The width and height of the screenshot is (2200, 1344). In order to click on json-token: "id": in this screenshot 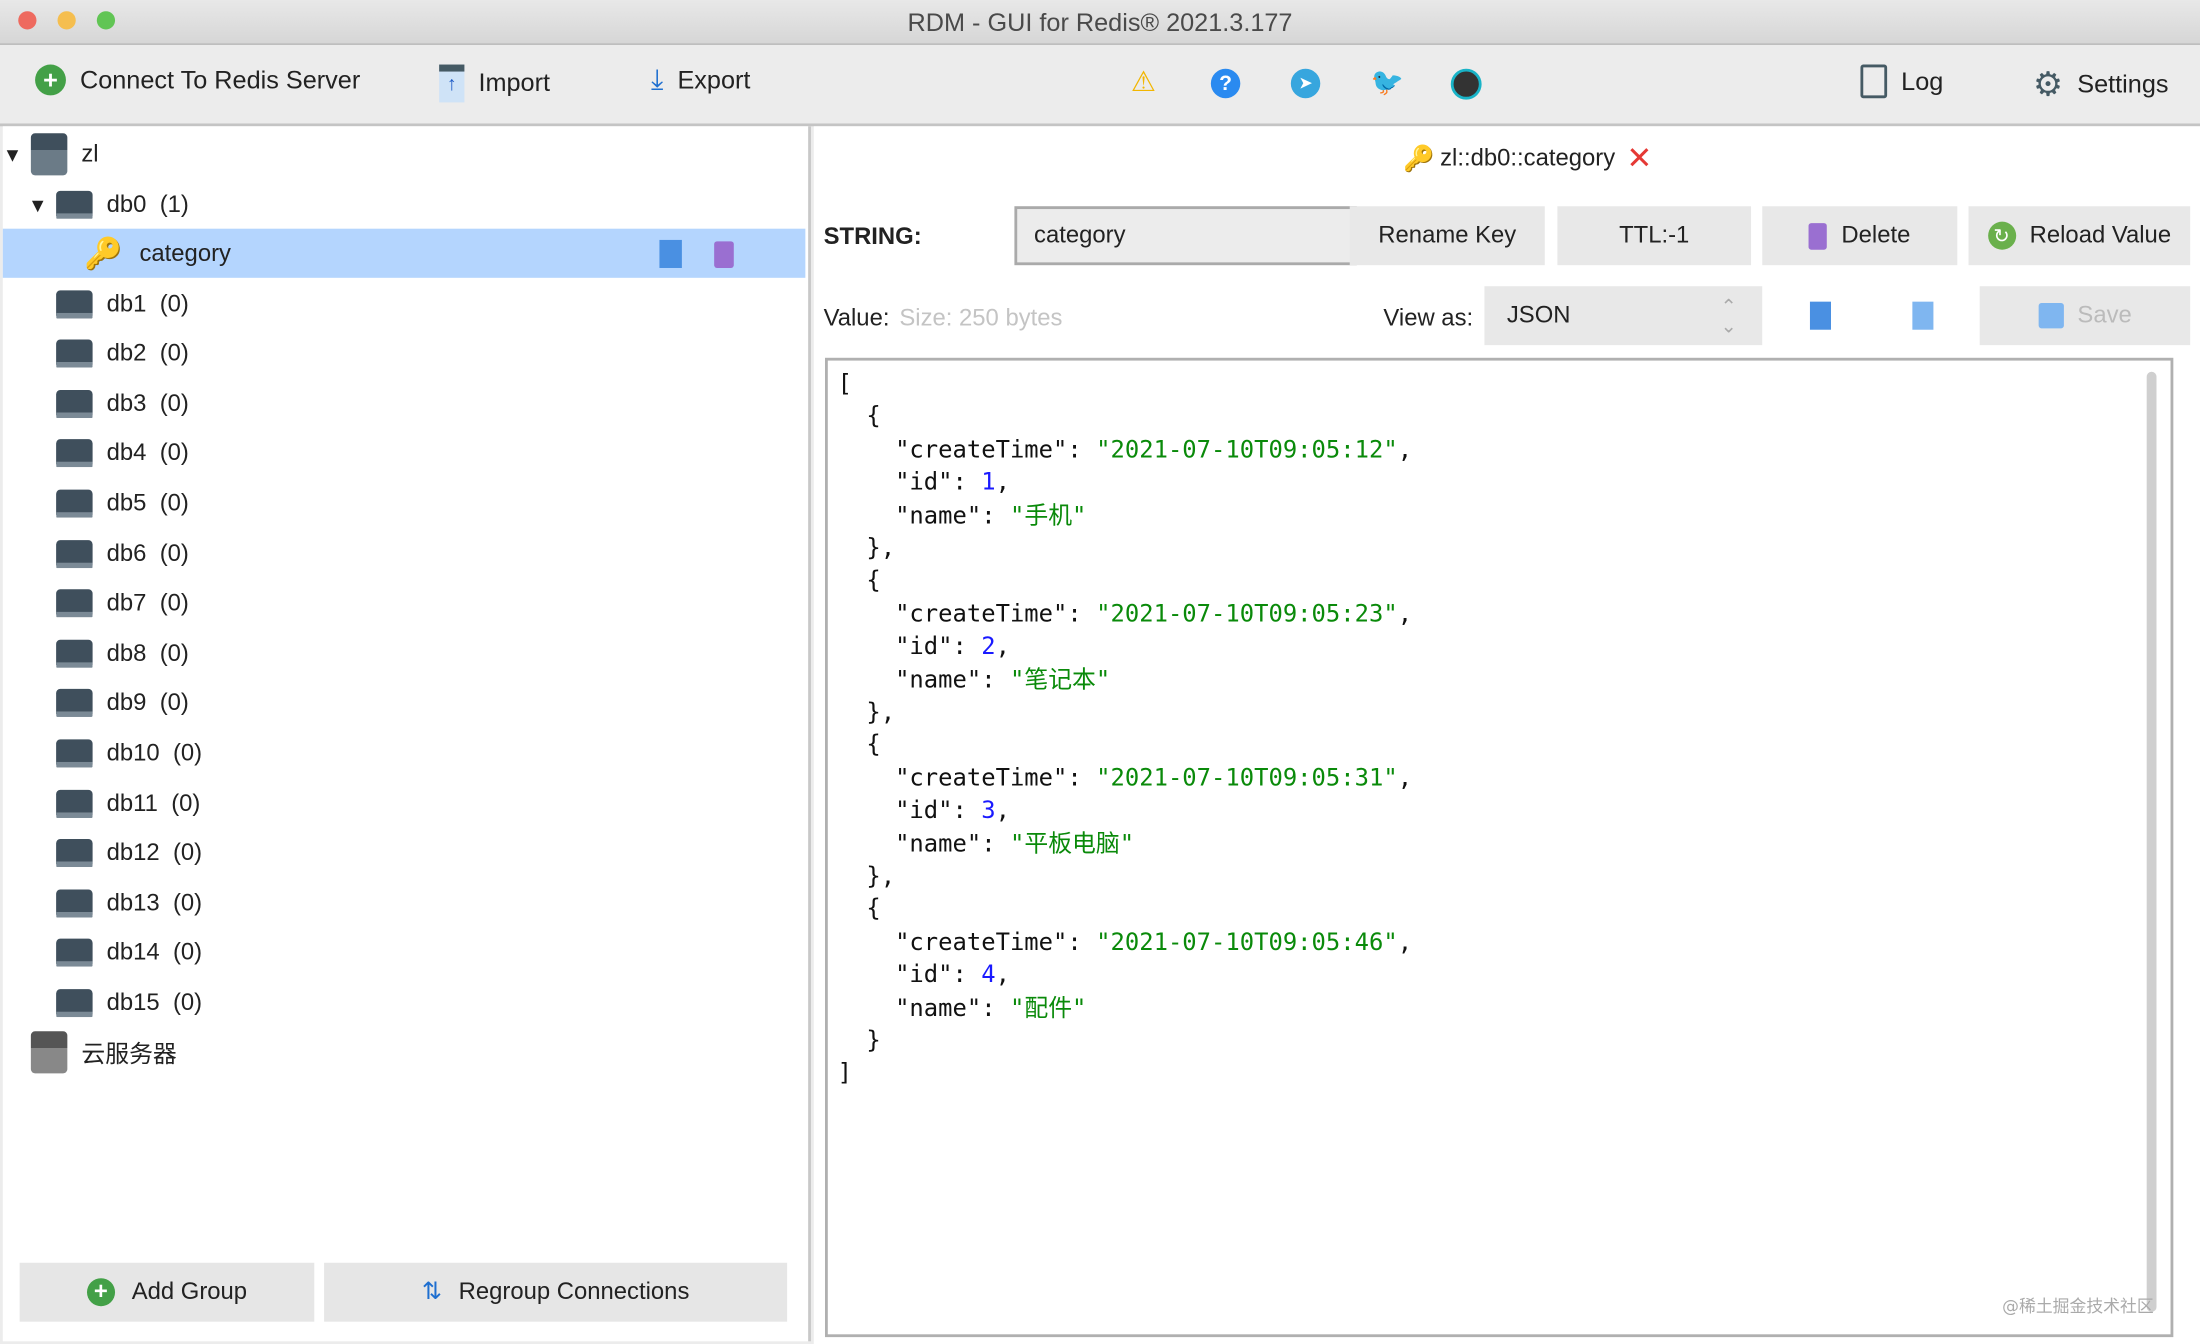, I will do `click(909, 975)`.